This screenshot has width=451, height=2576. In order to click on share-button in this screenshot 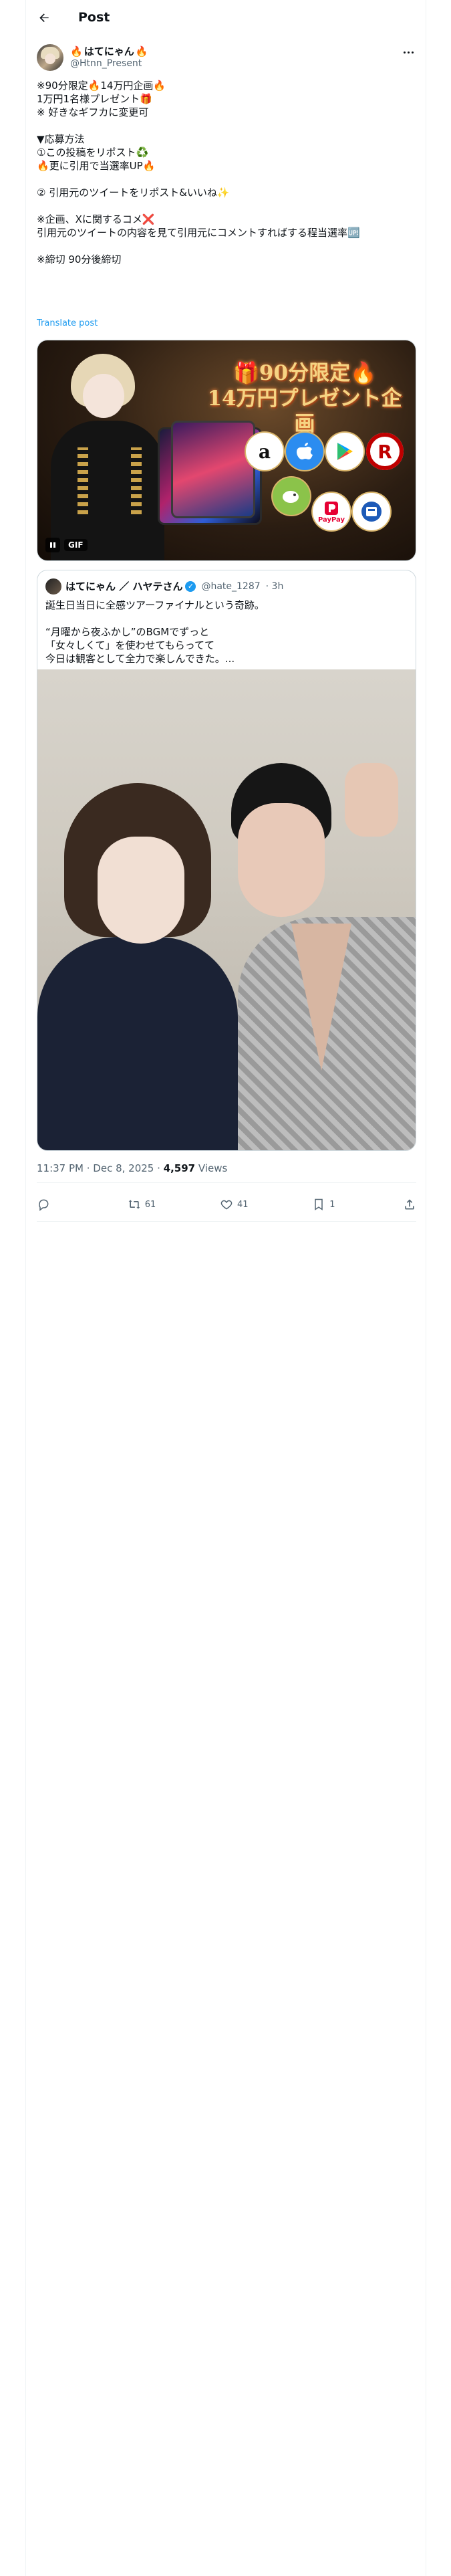, I will do `click(409, 1205)`.